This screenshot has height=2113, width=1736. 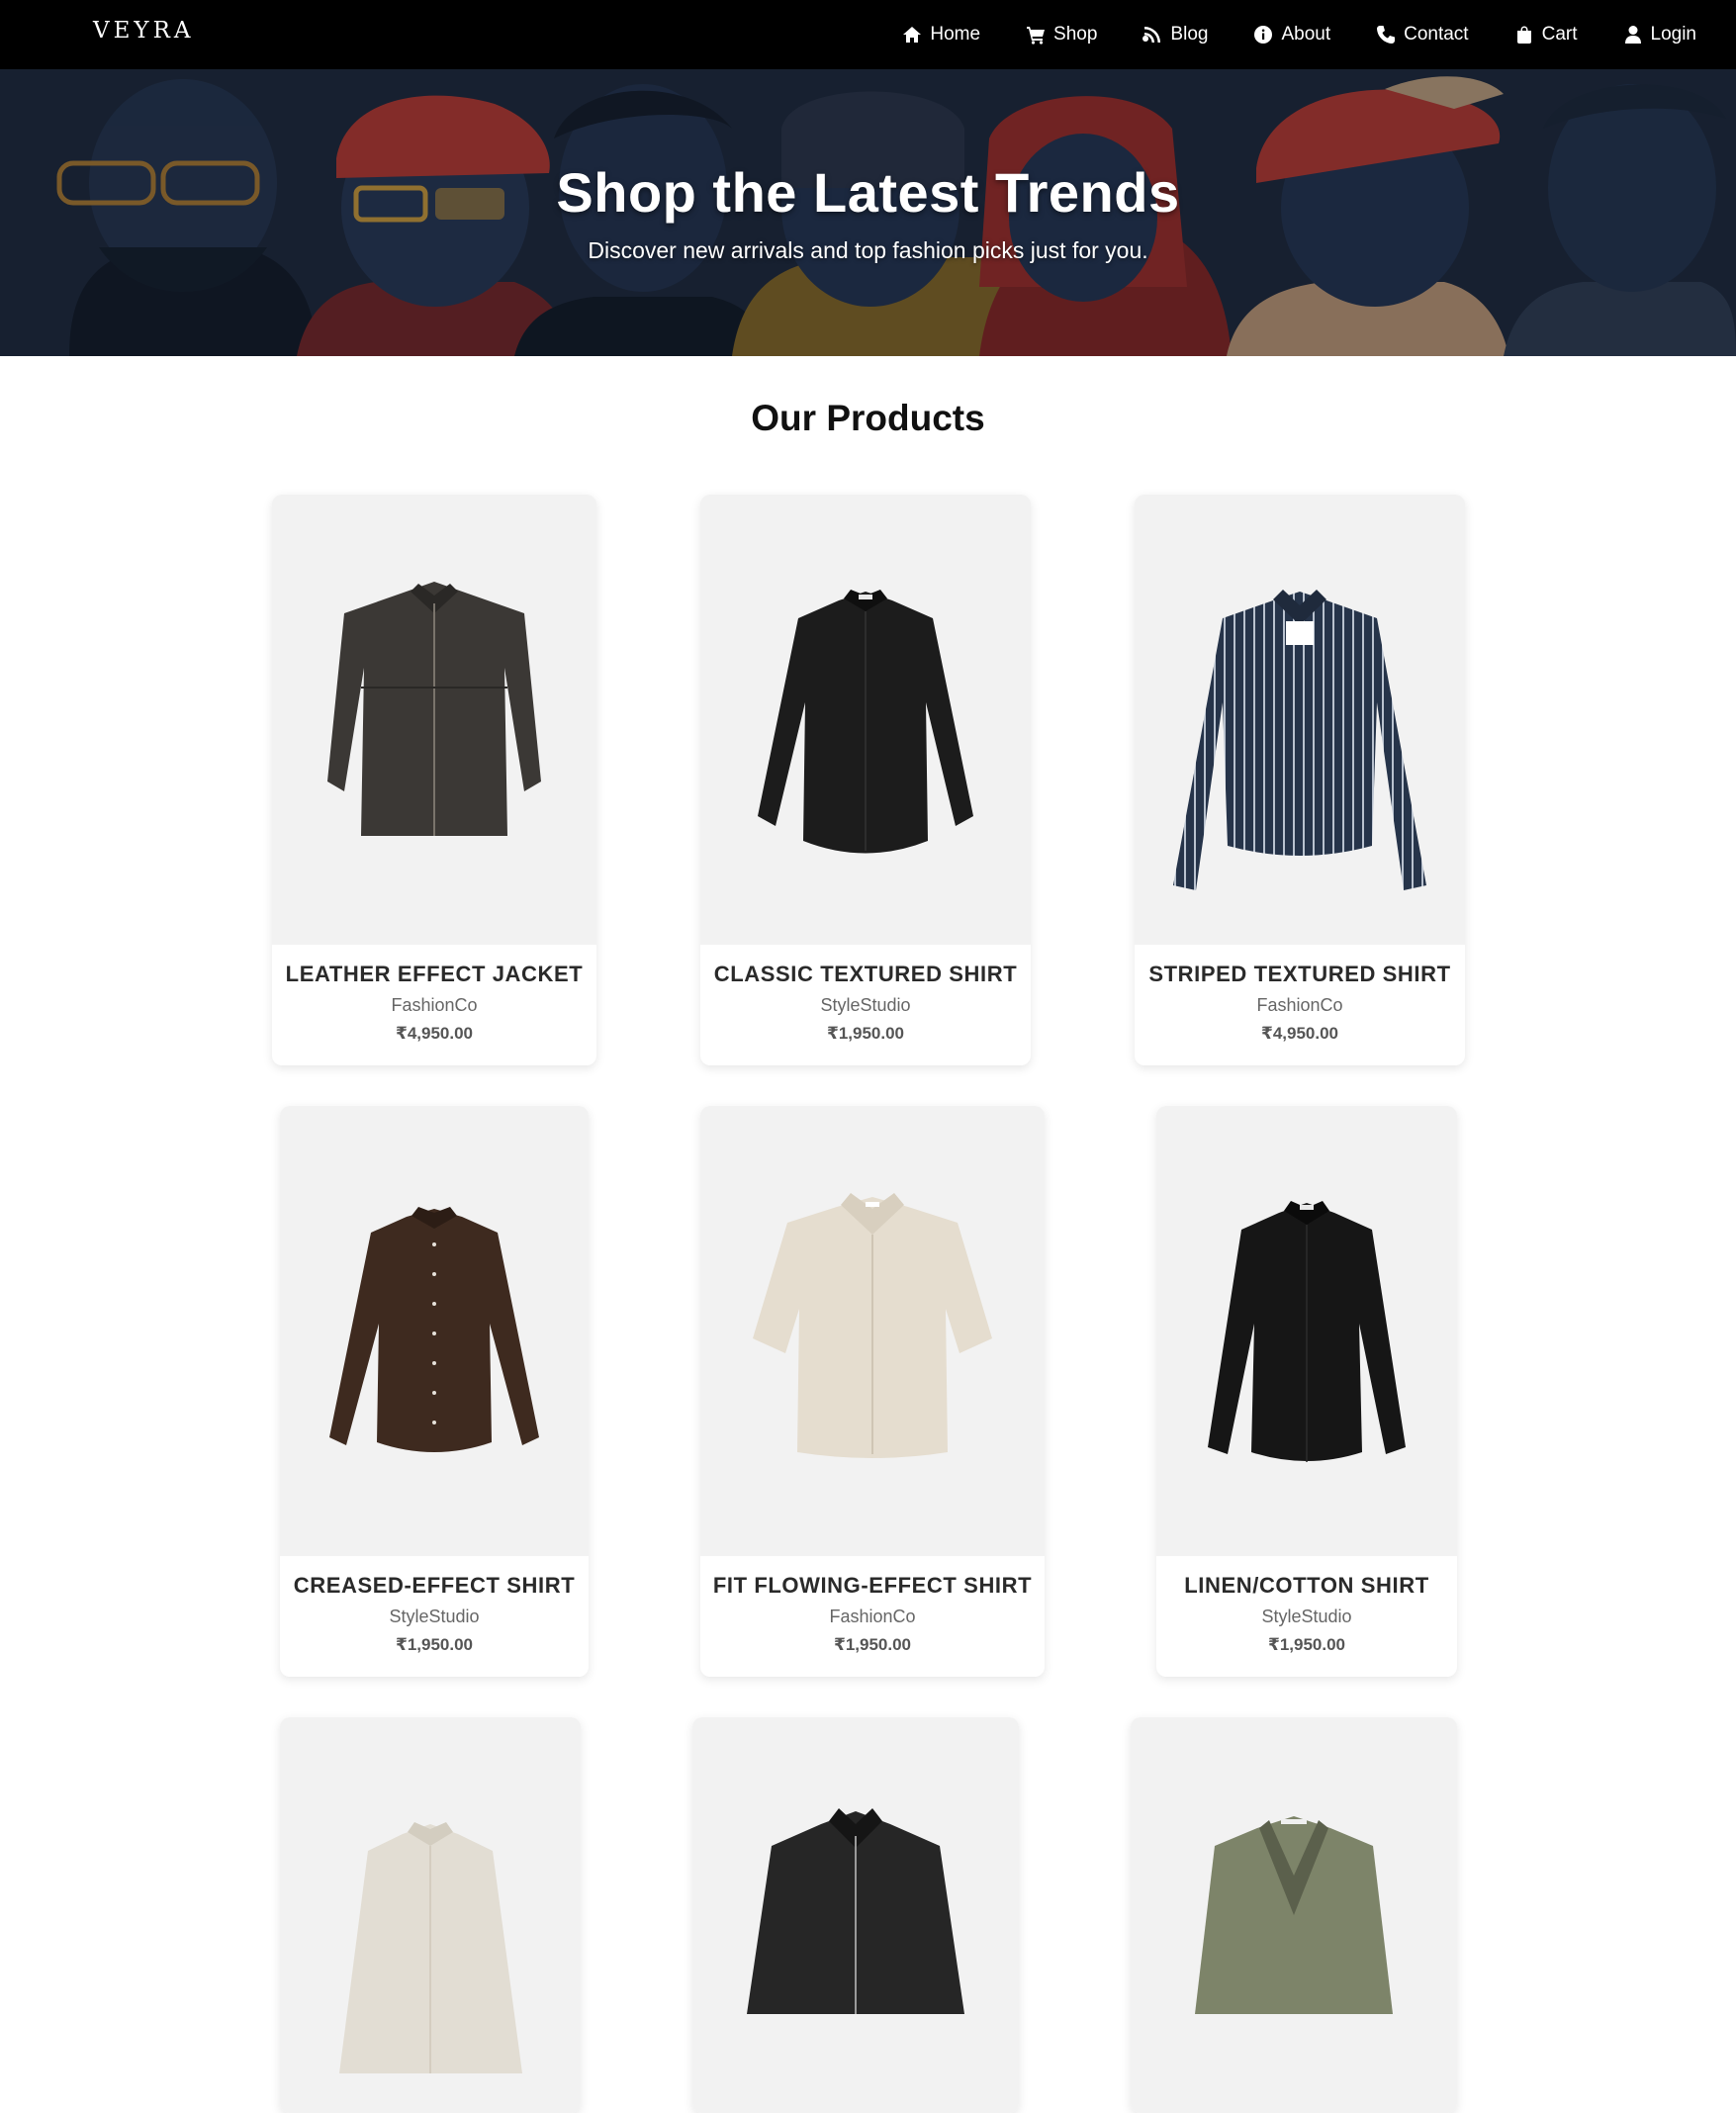 I want to click on blazer-image, so click(x=1294, y=1915).